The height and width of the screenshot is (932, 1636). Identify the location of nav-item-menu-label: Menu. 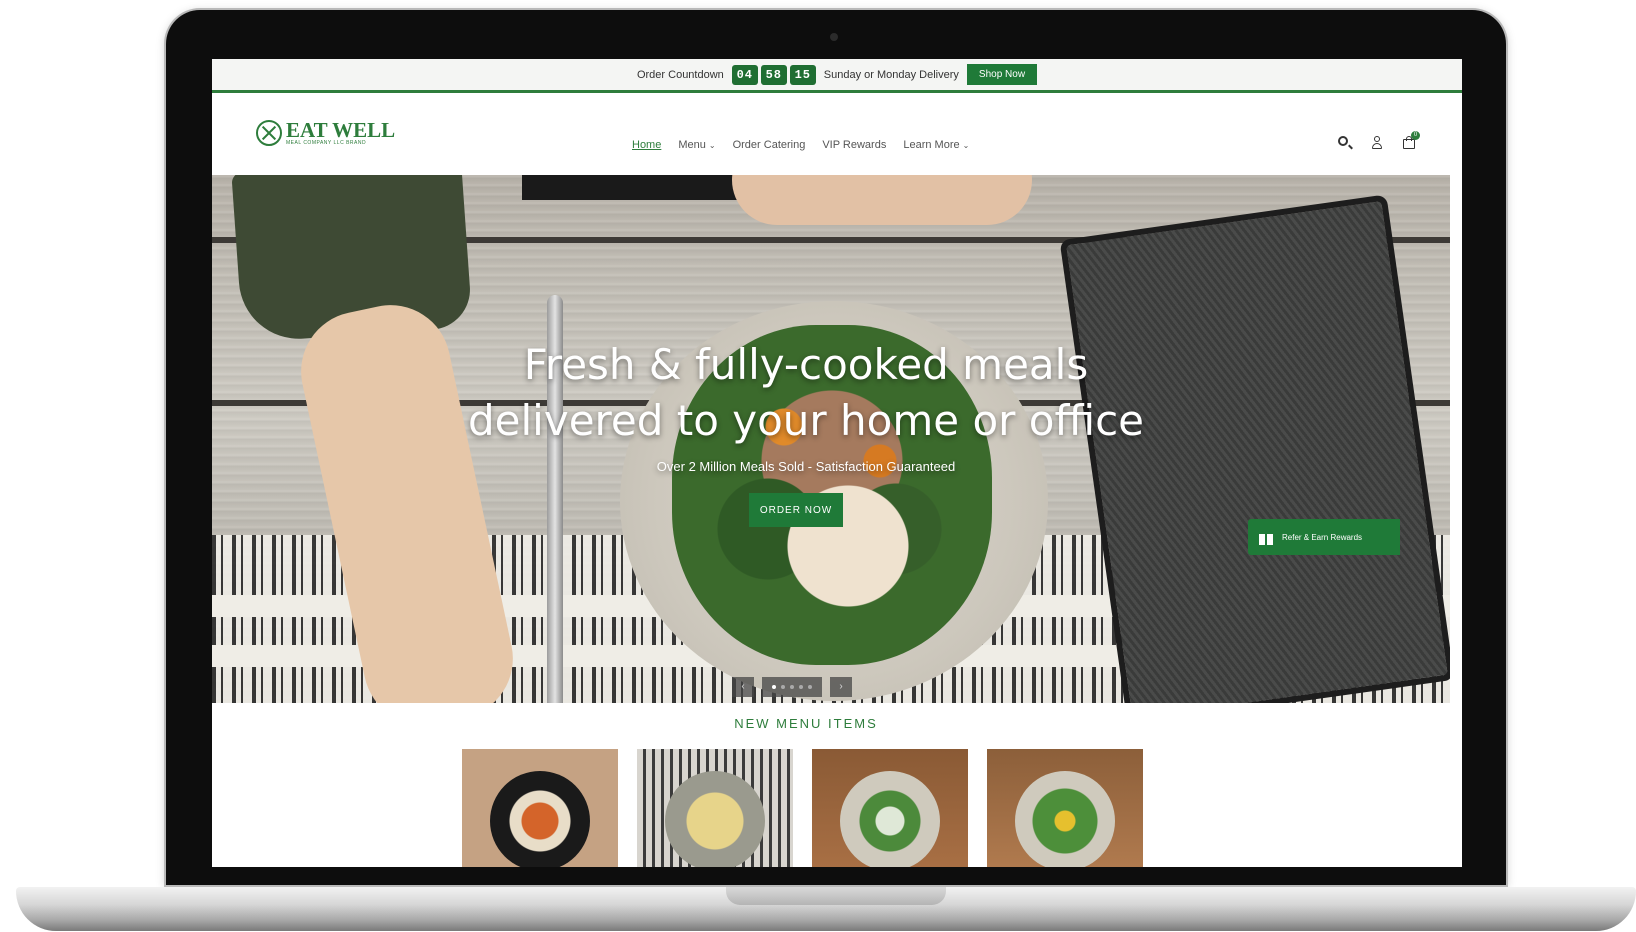
(692, 145).